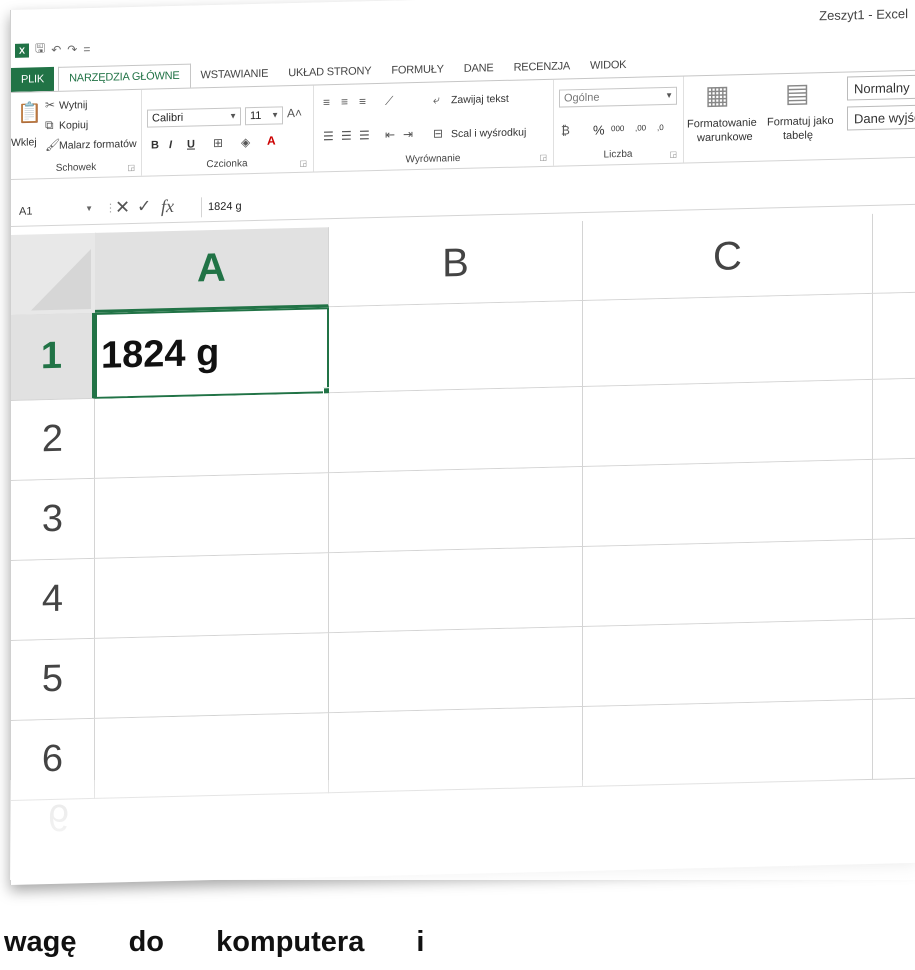 The image size is (915, 970). I want to click on tab-insert: WSTAWIANIE, so click(235, 77).